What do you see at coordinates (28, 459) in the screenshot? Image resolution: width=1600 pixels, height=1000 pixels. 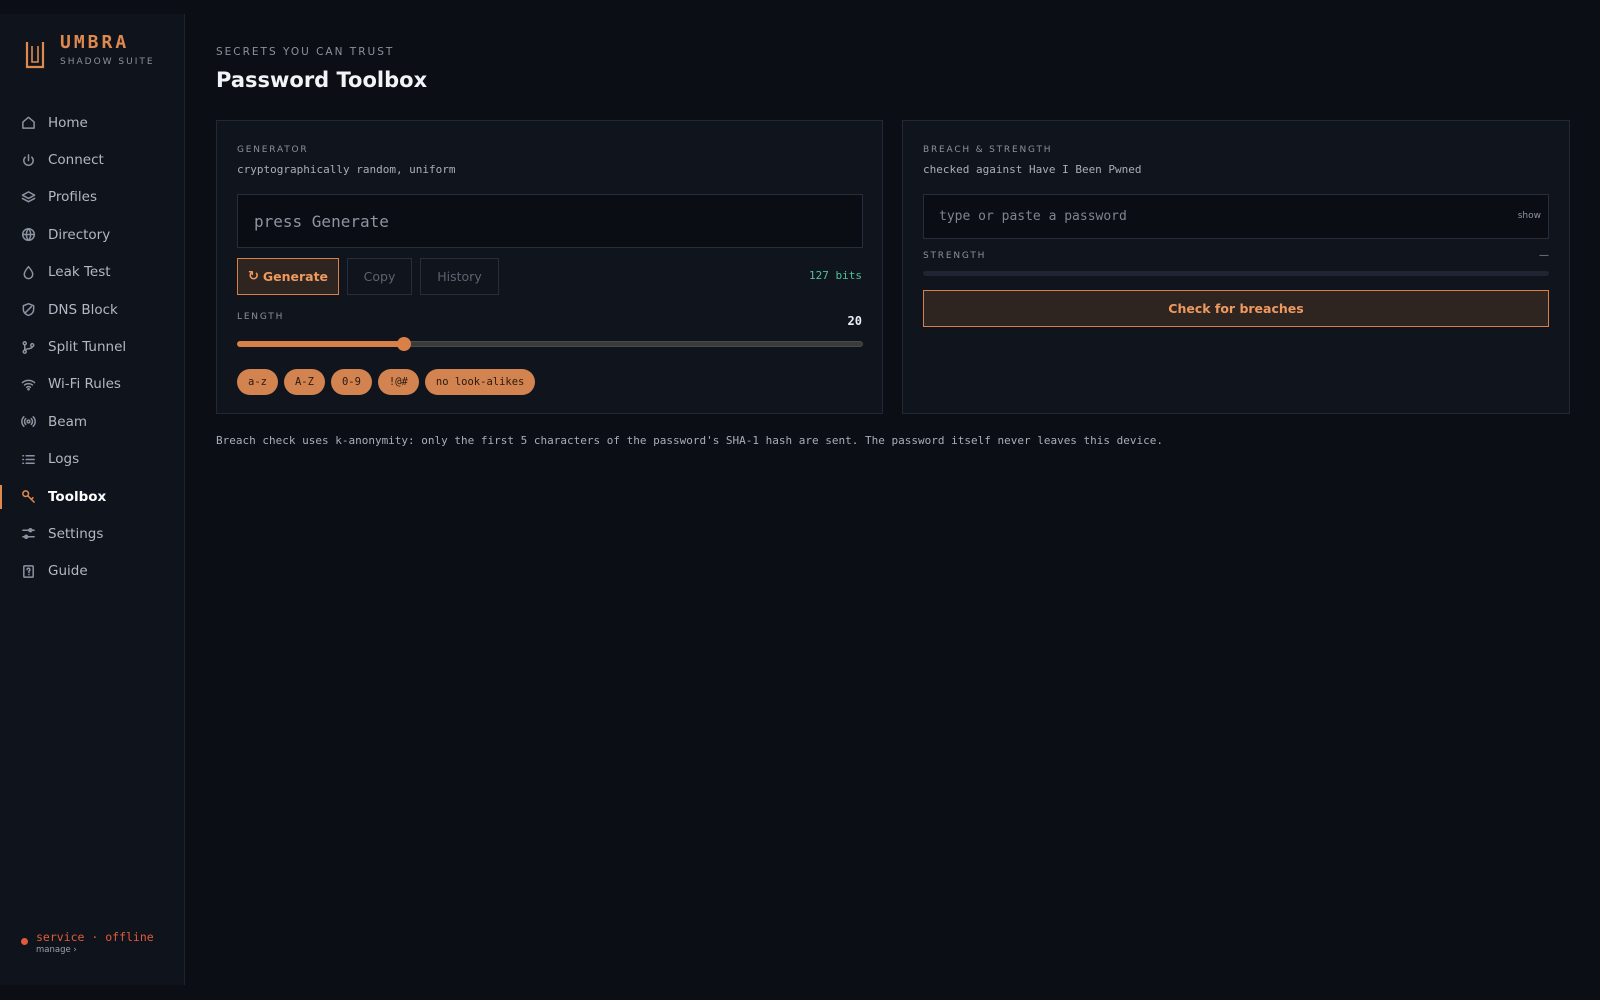 I see `list-icon` at bounding box center [28, 459].